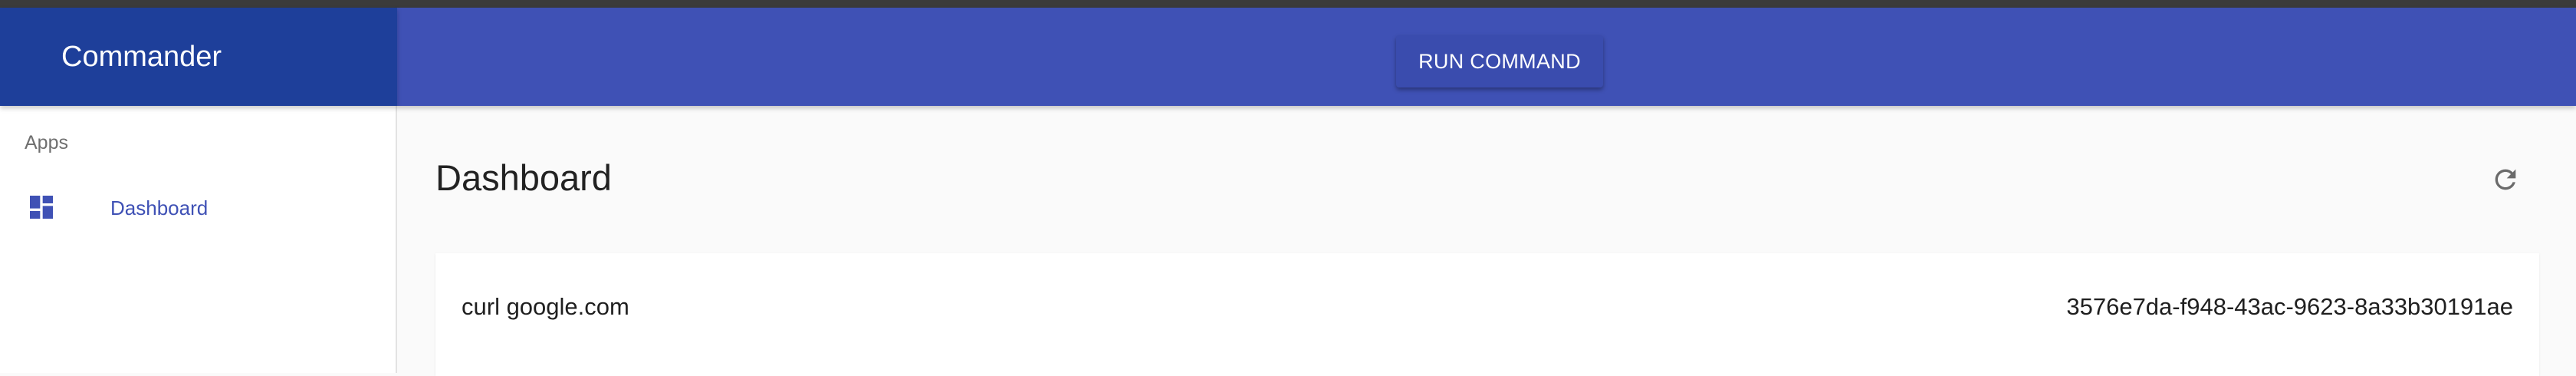  Describe the element at coordinates (141, 56) in the screenshot. I see `app-title: Commander` at that location.